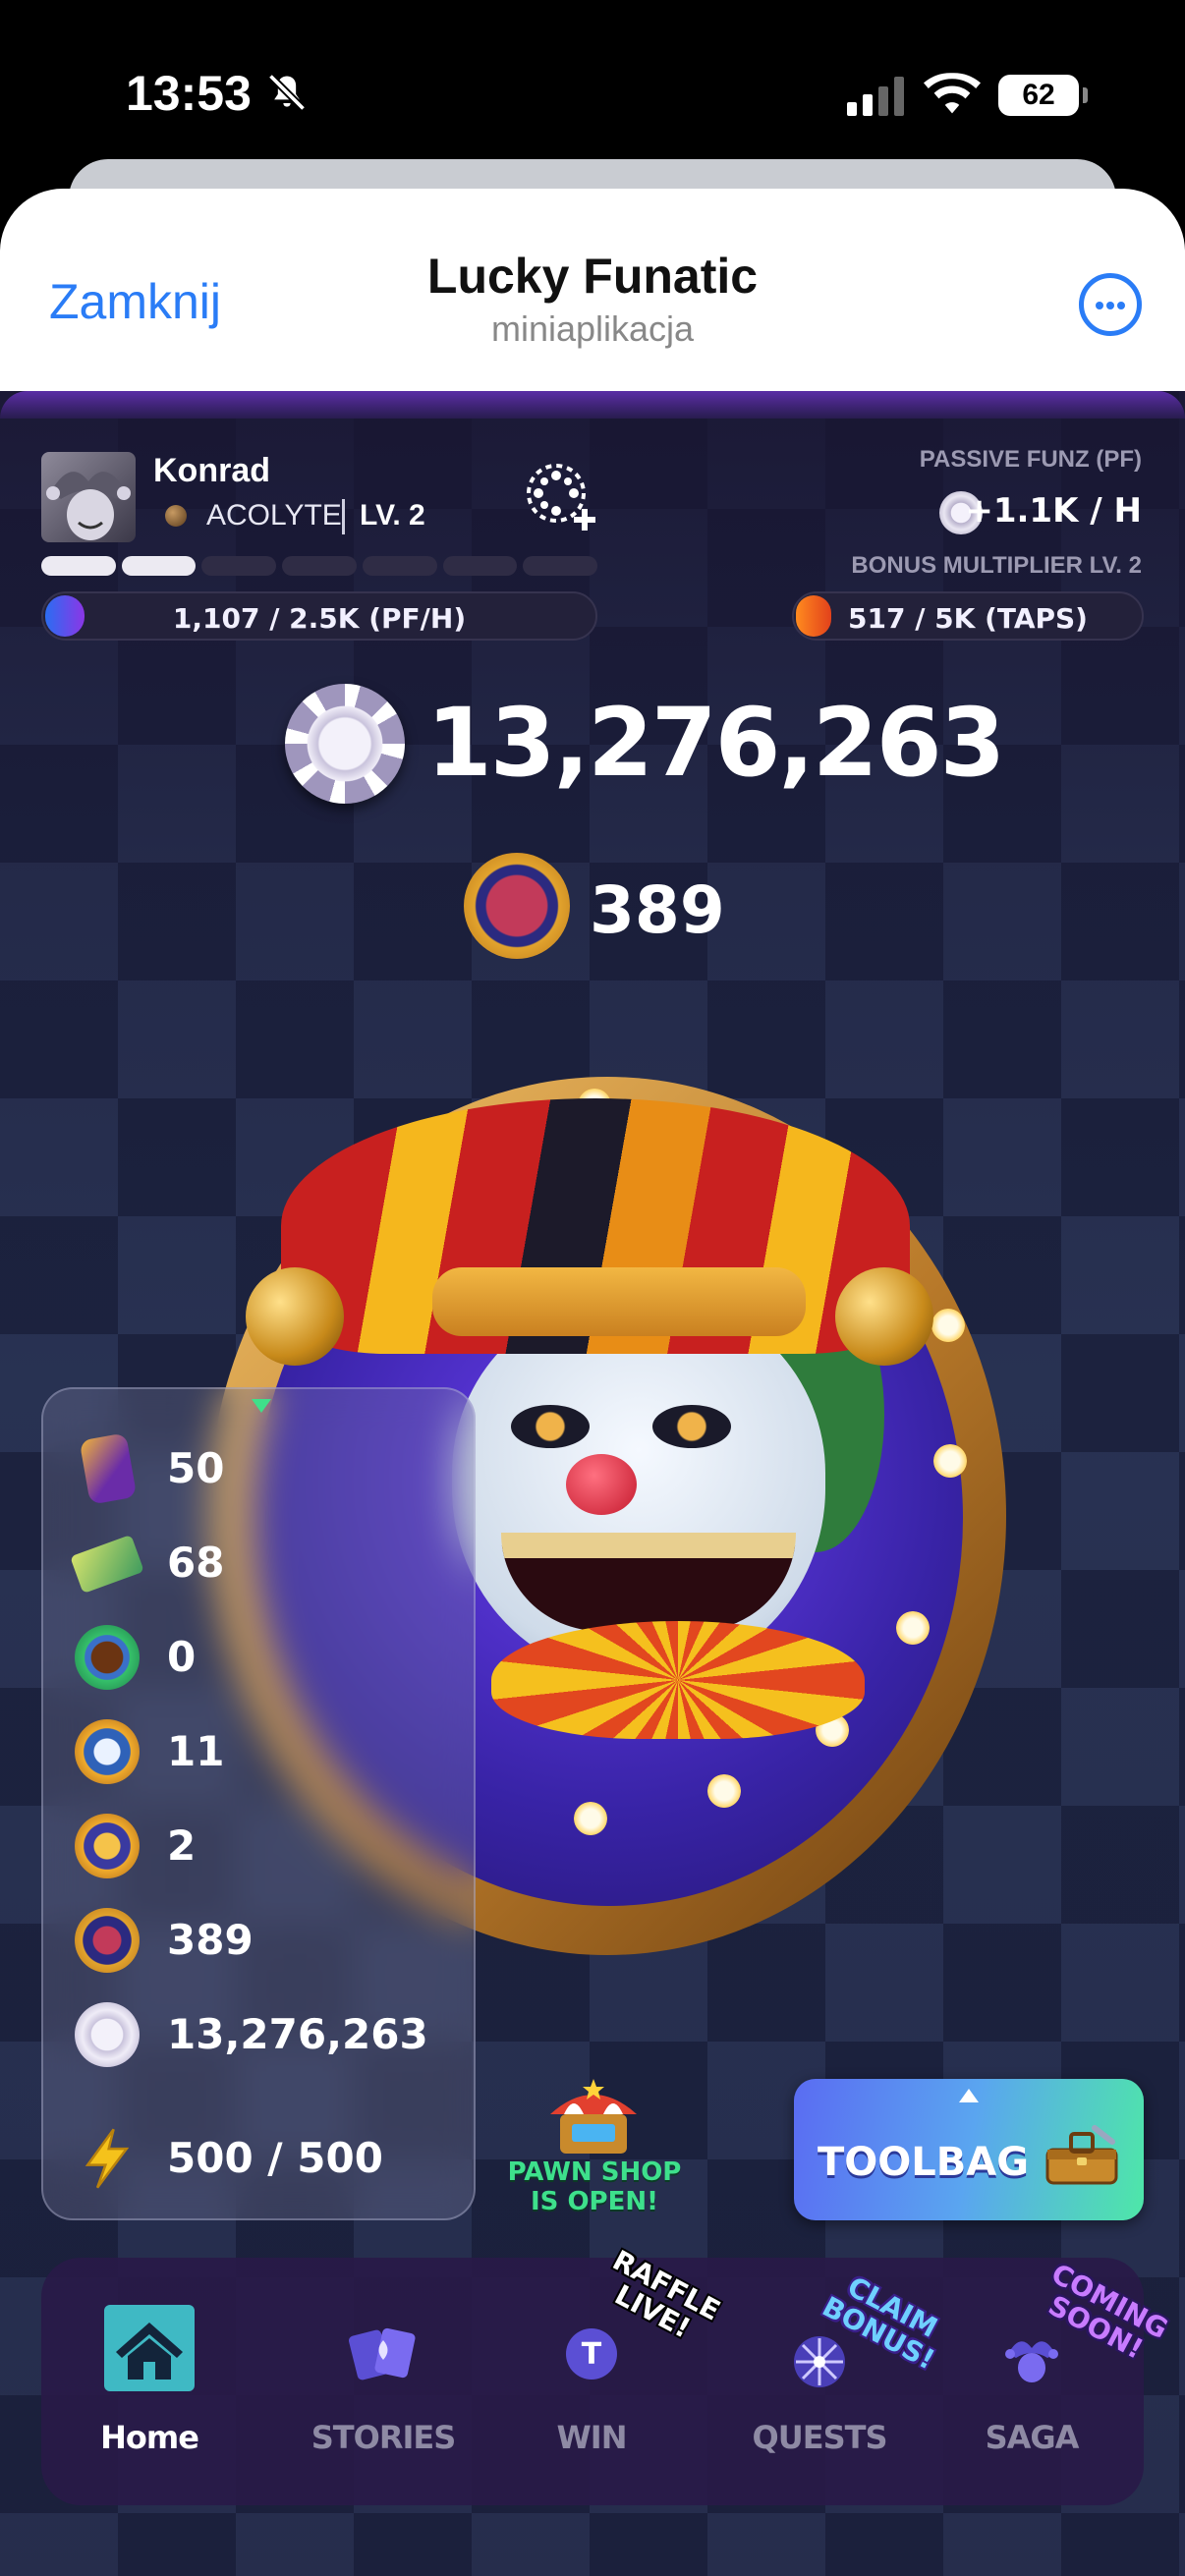 The image size is (1185, 2576). What do you see at coordinates (560, 497) in the screenshot?
I see `invite-friend-icon` at bounding box center [560, 497].